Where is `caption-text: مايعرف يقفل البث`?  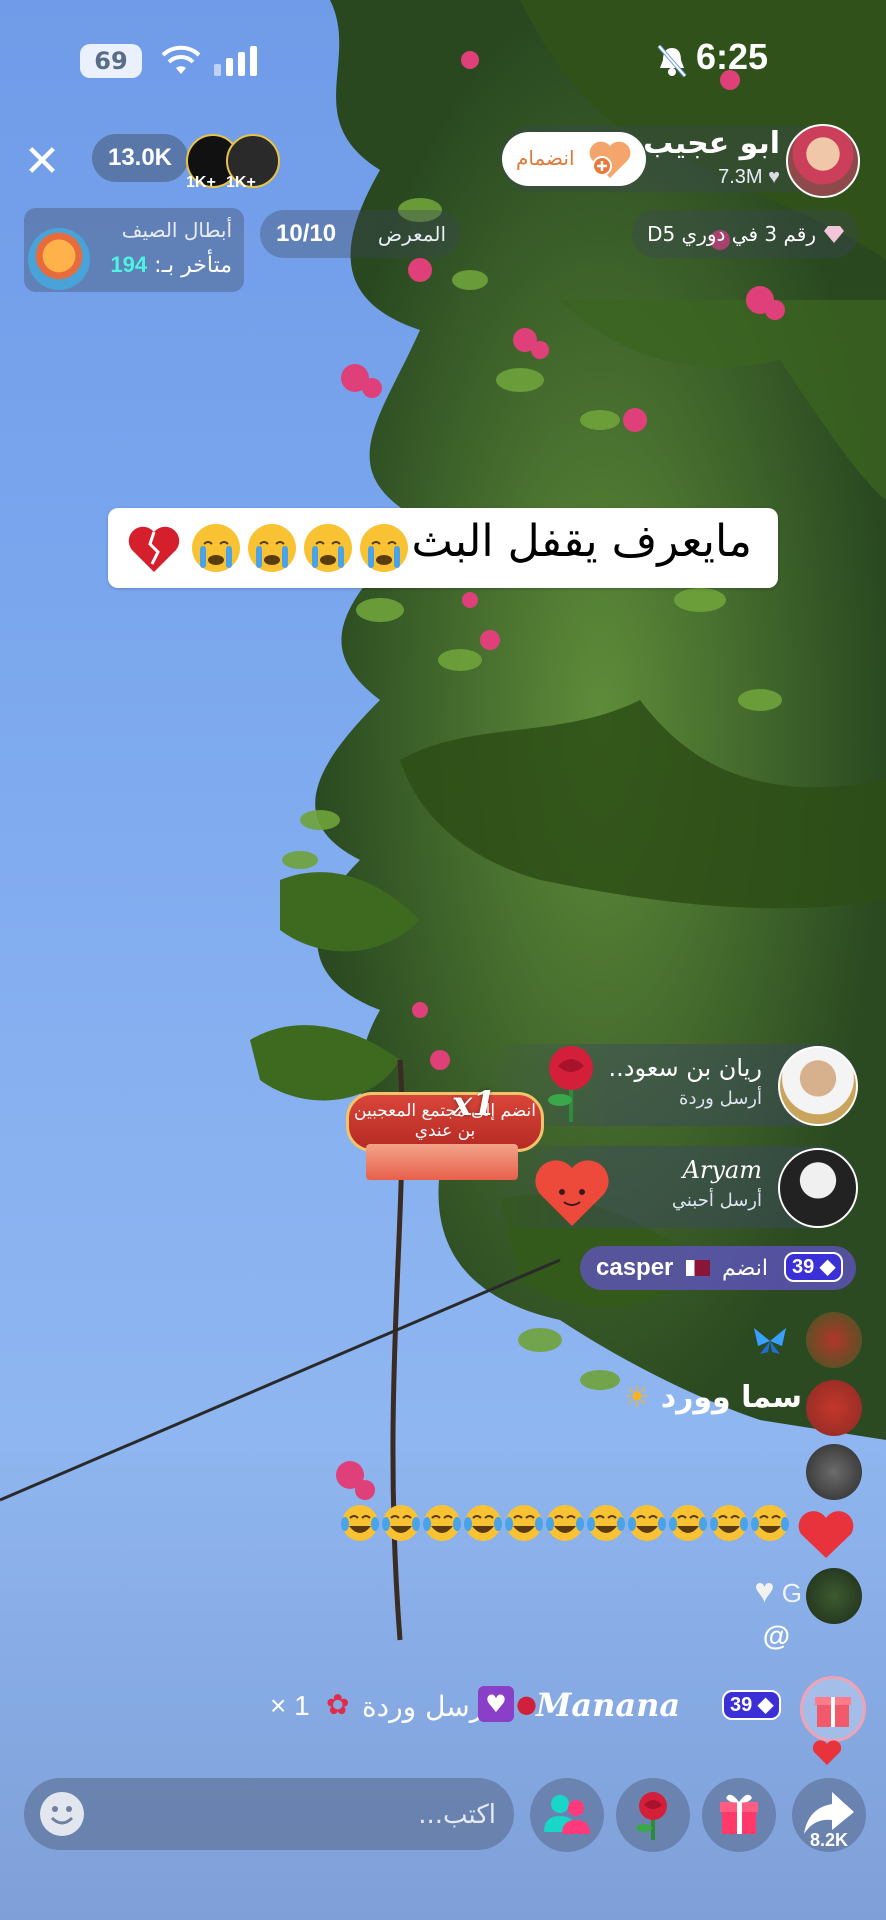 caption-text: مايعرف يقفل البث is located at coordinates (581, 541).